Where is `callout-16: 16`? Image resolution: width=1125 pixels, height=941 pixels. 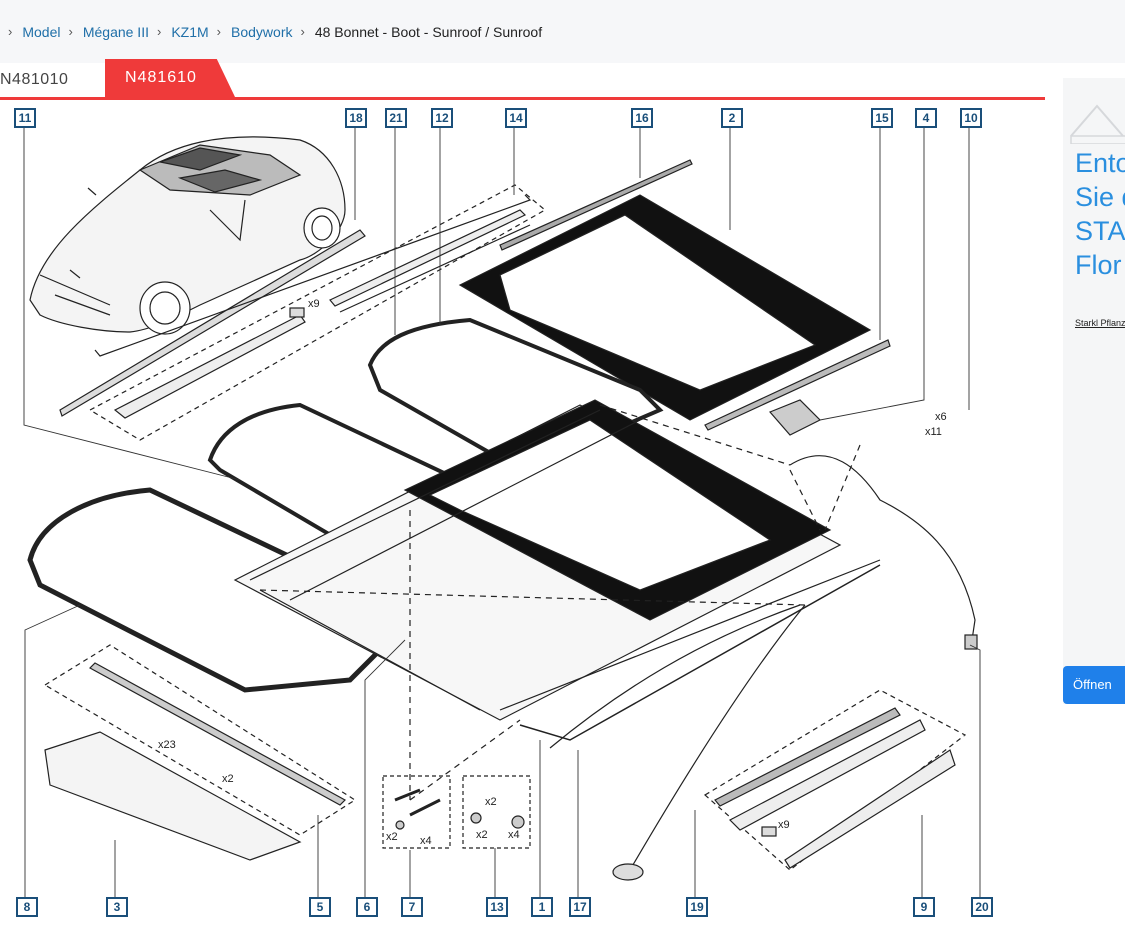 callout-16: 16 is located at coordinates (642, 118).